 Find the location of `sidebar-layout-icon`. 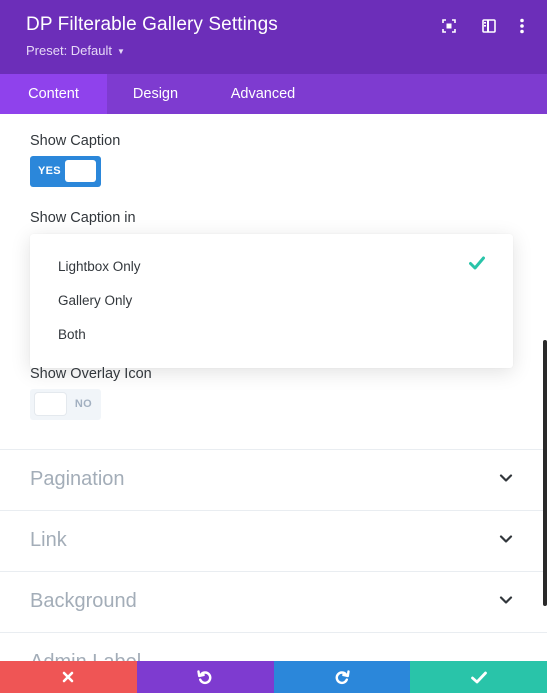

sidebar-layout-icon is located at coordinates (489, 26).